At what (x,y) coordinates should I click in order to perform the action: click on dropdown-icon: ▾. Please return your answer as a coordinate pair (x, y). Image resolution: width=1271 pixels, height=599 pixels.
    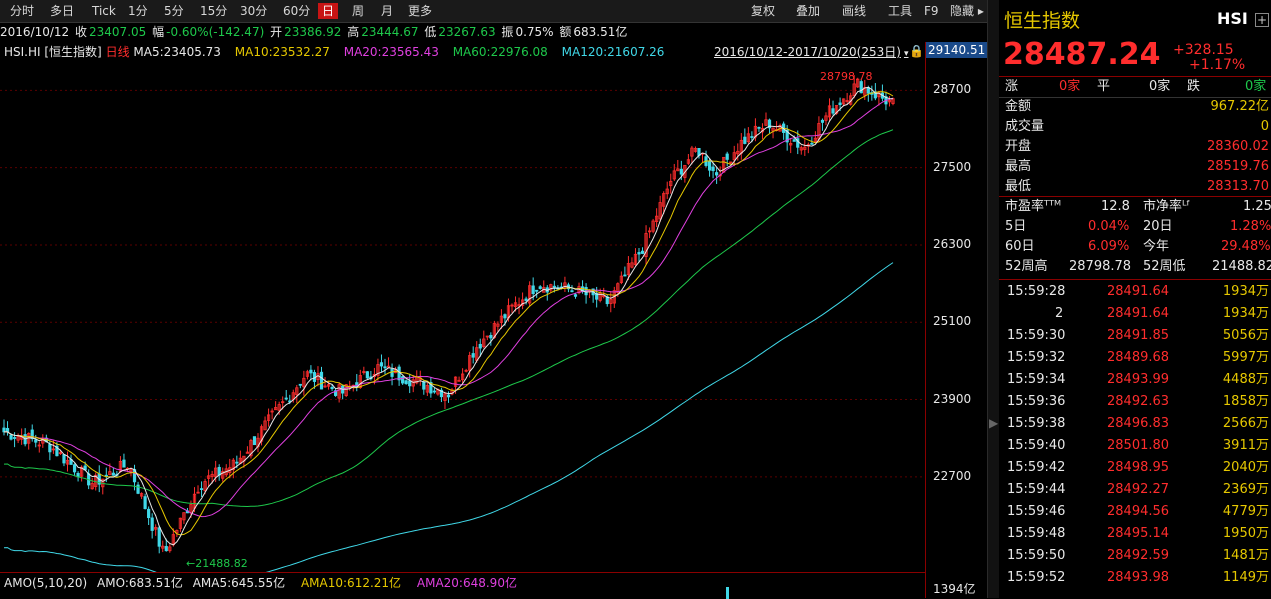
    Looking at the image, I should click on (906, 54).